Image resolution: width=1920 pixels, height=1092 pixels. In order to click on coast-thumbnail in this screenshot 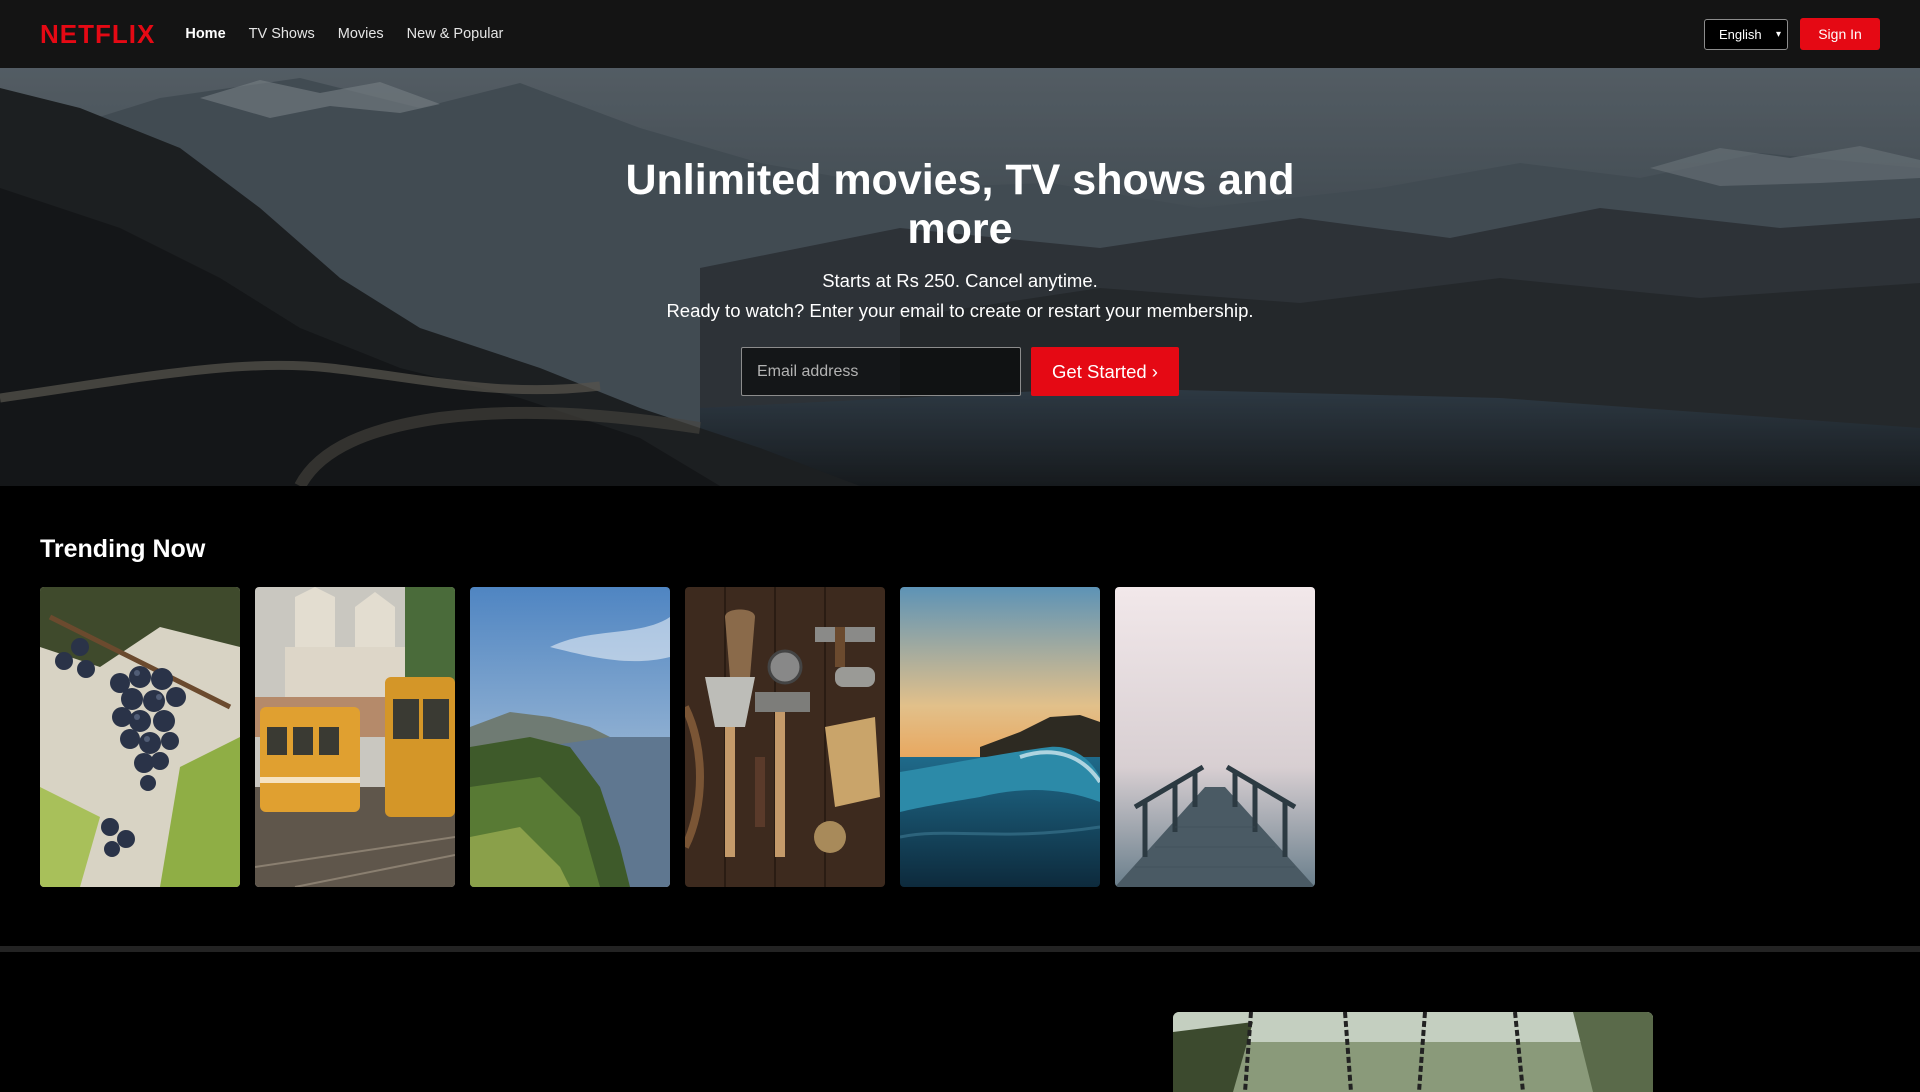, I will do `click(570, 737)`.